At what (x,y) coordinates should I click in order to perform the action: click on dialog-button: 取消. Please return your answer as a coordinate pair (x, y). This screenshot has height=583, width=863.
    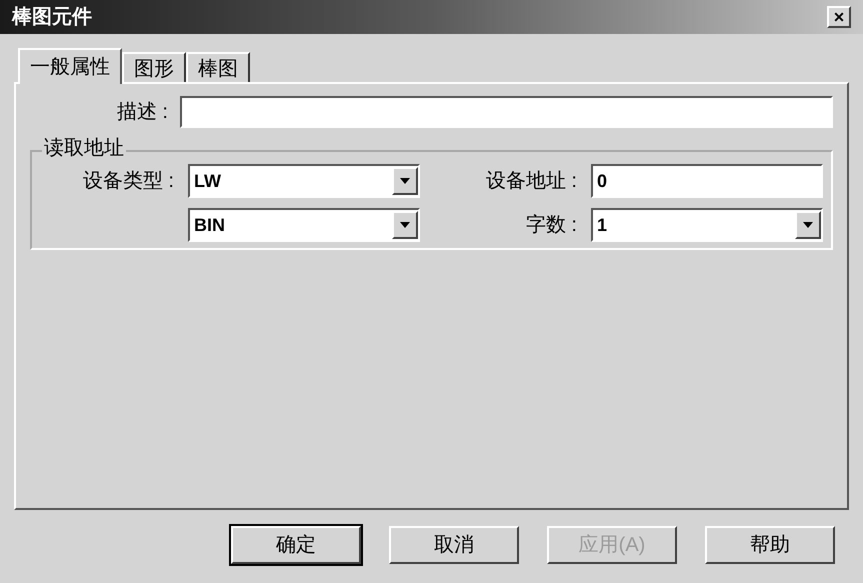
    Looking at the image, I should click on (454, 545).